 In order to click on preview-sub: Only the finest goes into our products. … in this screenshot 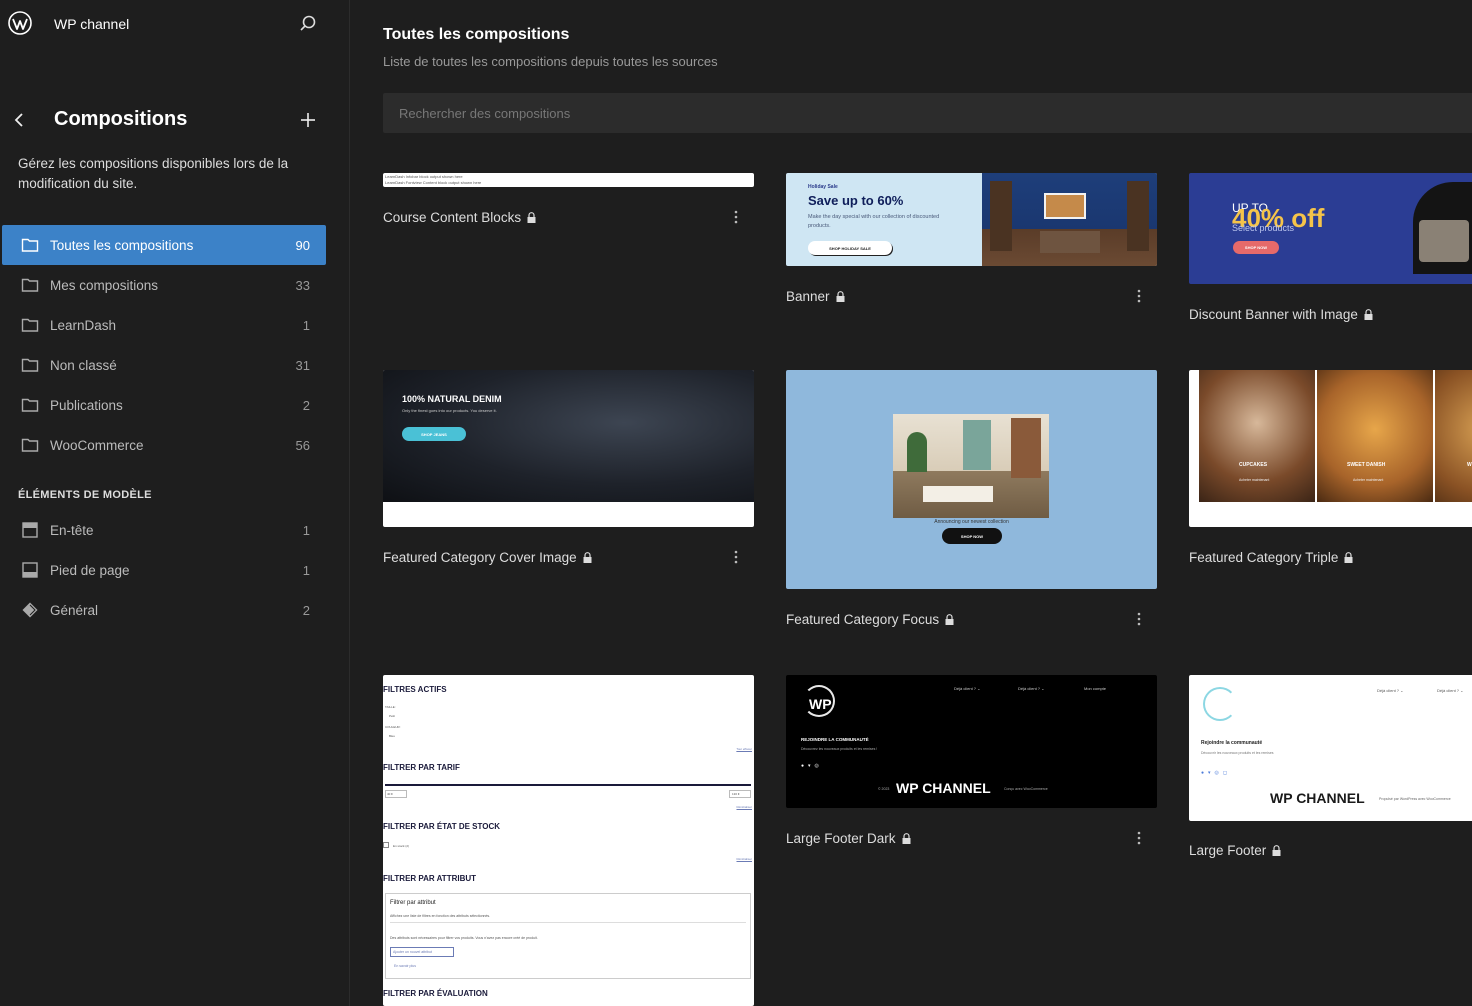, I will do `click(449, 410)`.